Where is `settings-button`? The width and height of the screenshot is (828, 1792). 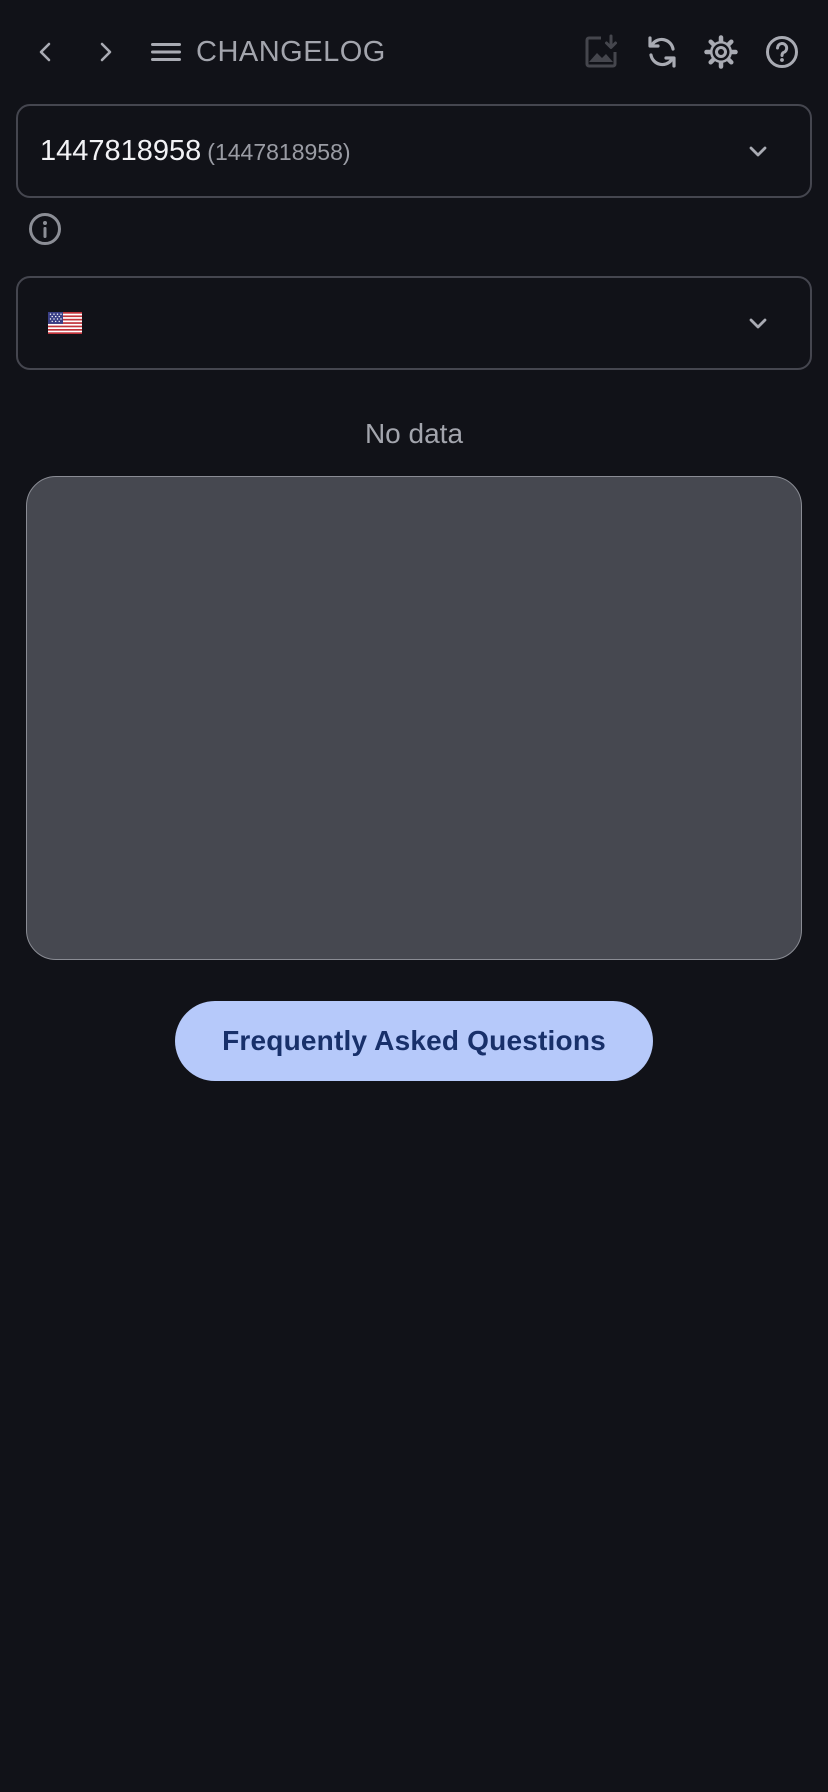
settings-button is located at coordinates (721, 52).